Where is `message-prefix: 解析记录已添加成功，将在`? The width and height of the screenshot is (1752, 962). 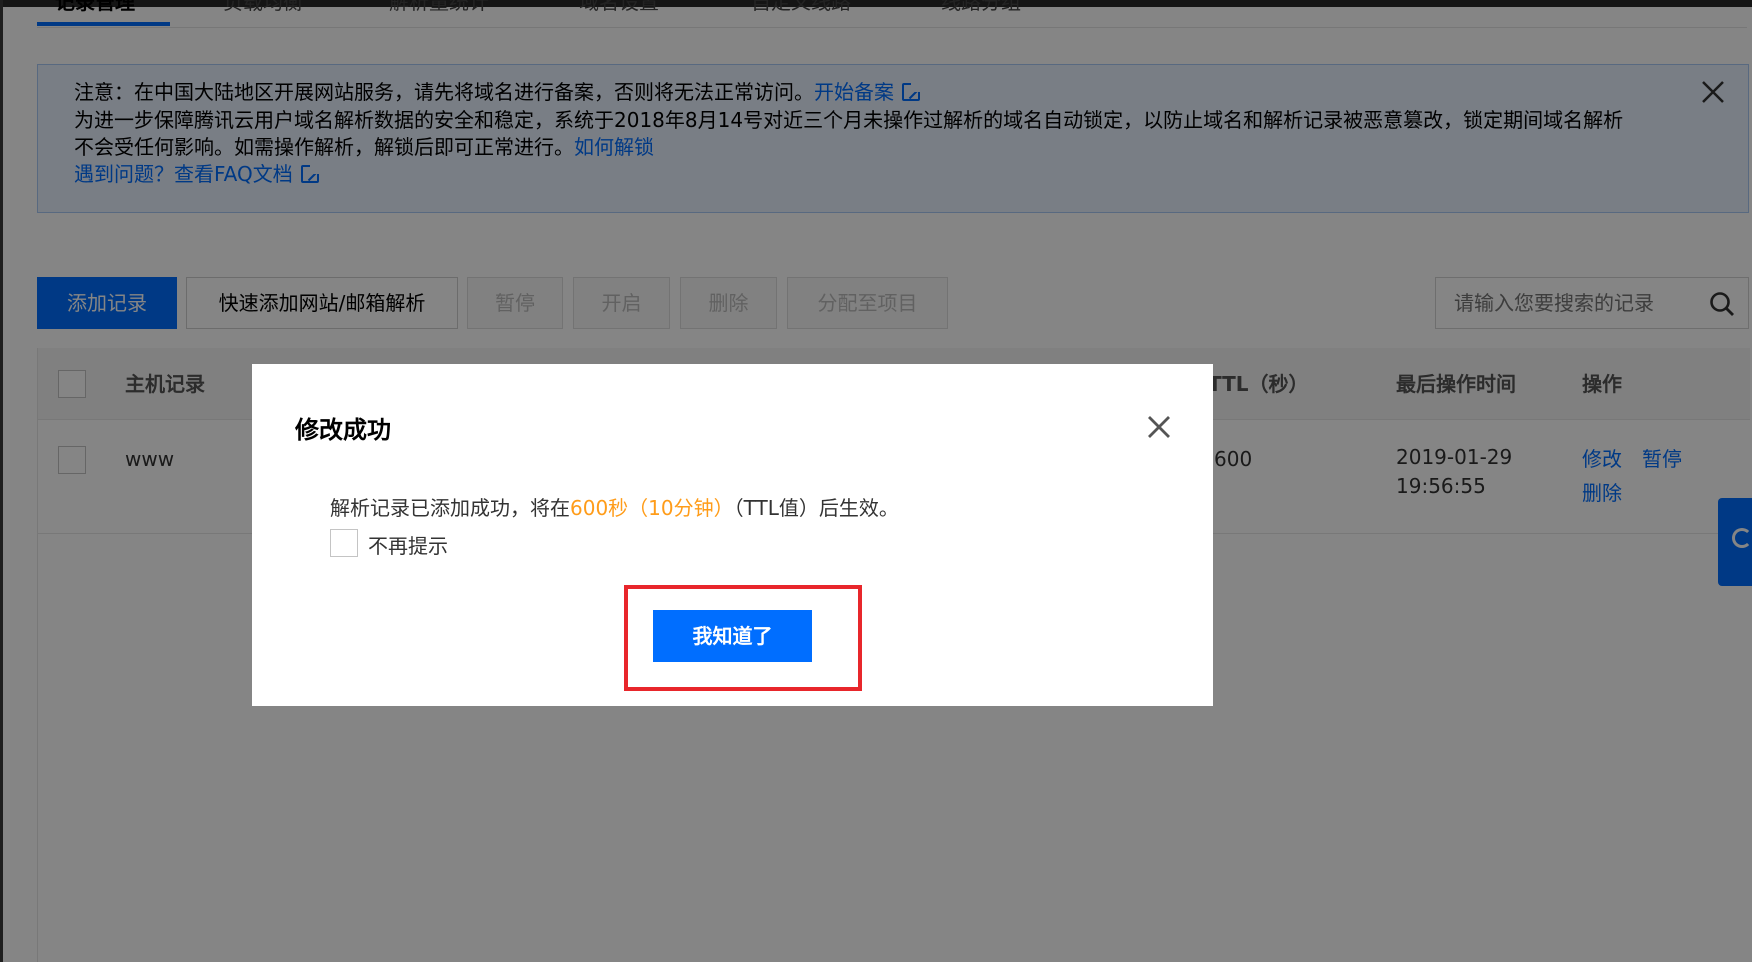 message-prefix: 解析记录已添加成功，将在 is located at coordinates (450, 508).